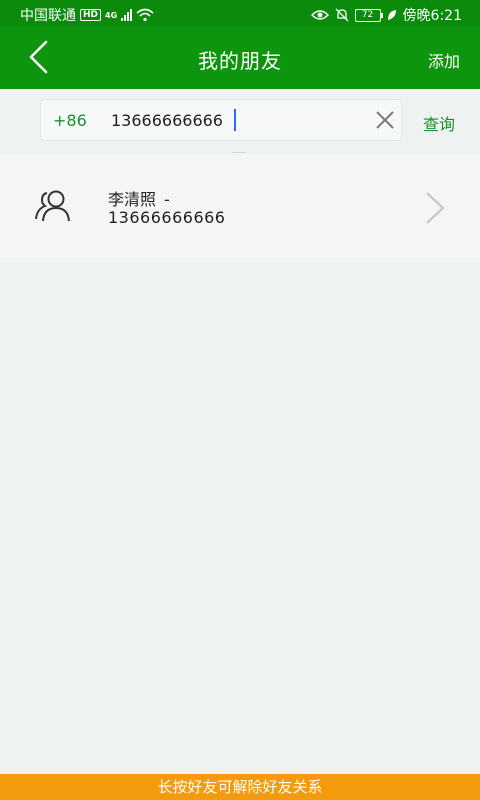 This screenshot has height=800, width=480. Describe the element at coordinates (385, 120) in the screenshot. I see `clear-icon` at that location.